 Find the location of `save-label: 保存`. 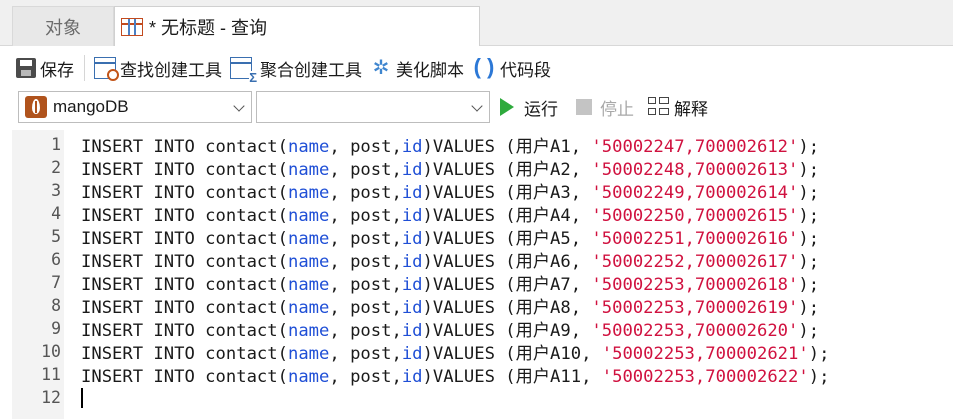

save-label: 保存 is located at coordinates (57, 70).